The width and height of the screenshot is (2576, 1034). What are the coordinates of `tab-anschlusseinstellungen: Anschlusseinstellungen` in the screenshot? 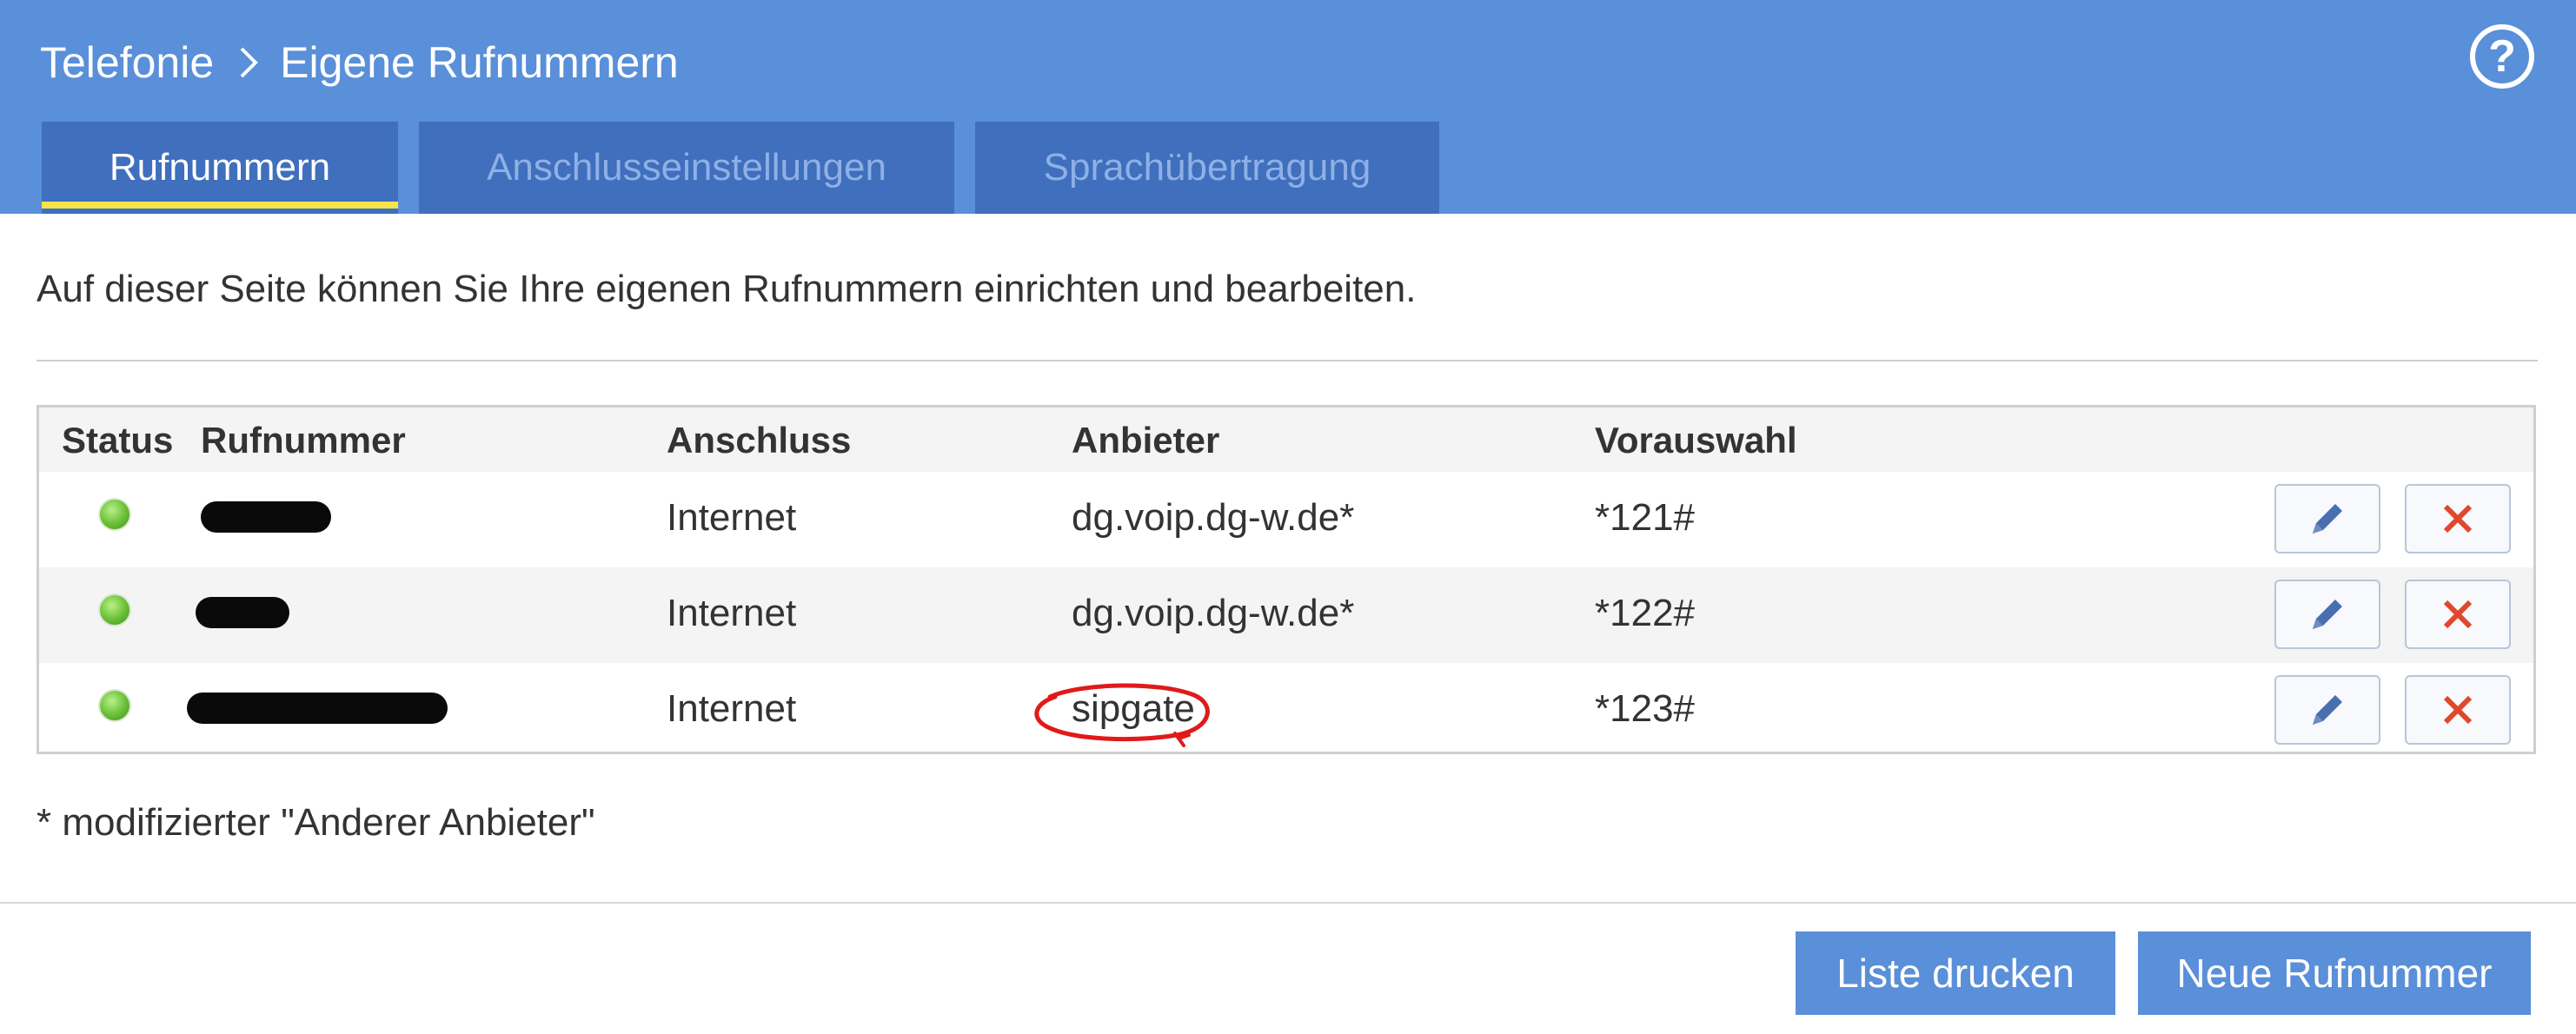 It's located at (686, 168).